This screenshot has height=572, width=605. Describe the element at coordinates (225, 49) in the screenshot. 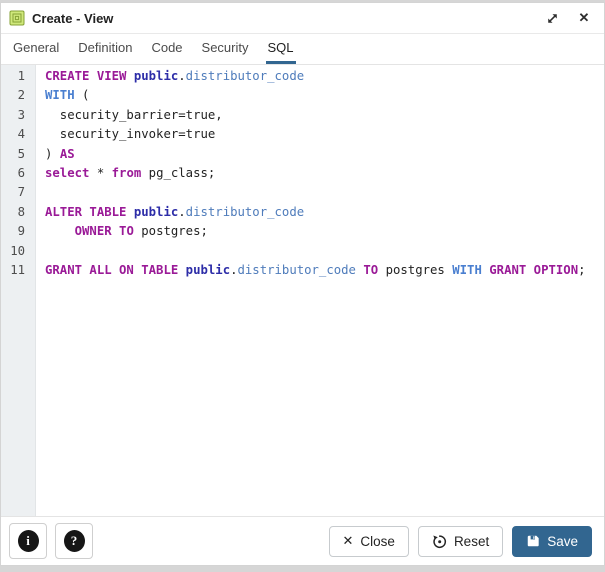

I see `tab-security: Security` at that location.